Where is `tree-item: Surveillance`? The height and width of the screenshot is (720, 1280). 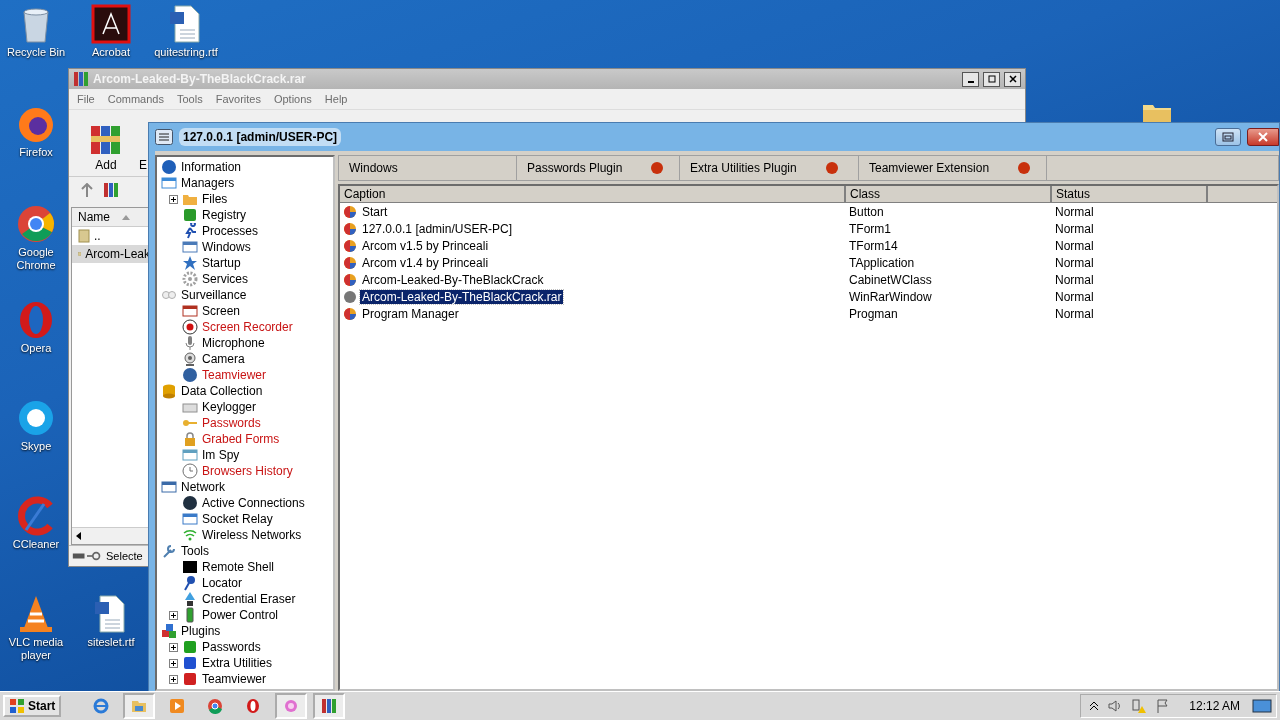 tree-item: Surveillance is located at coordinates (214, 295).